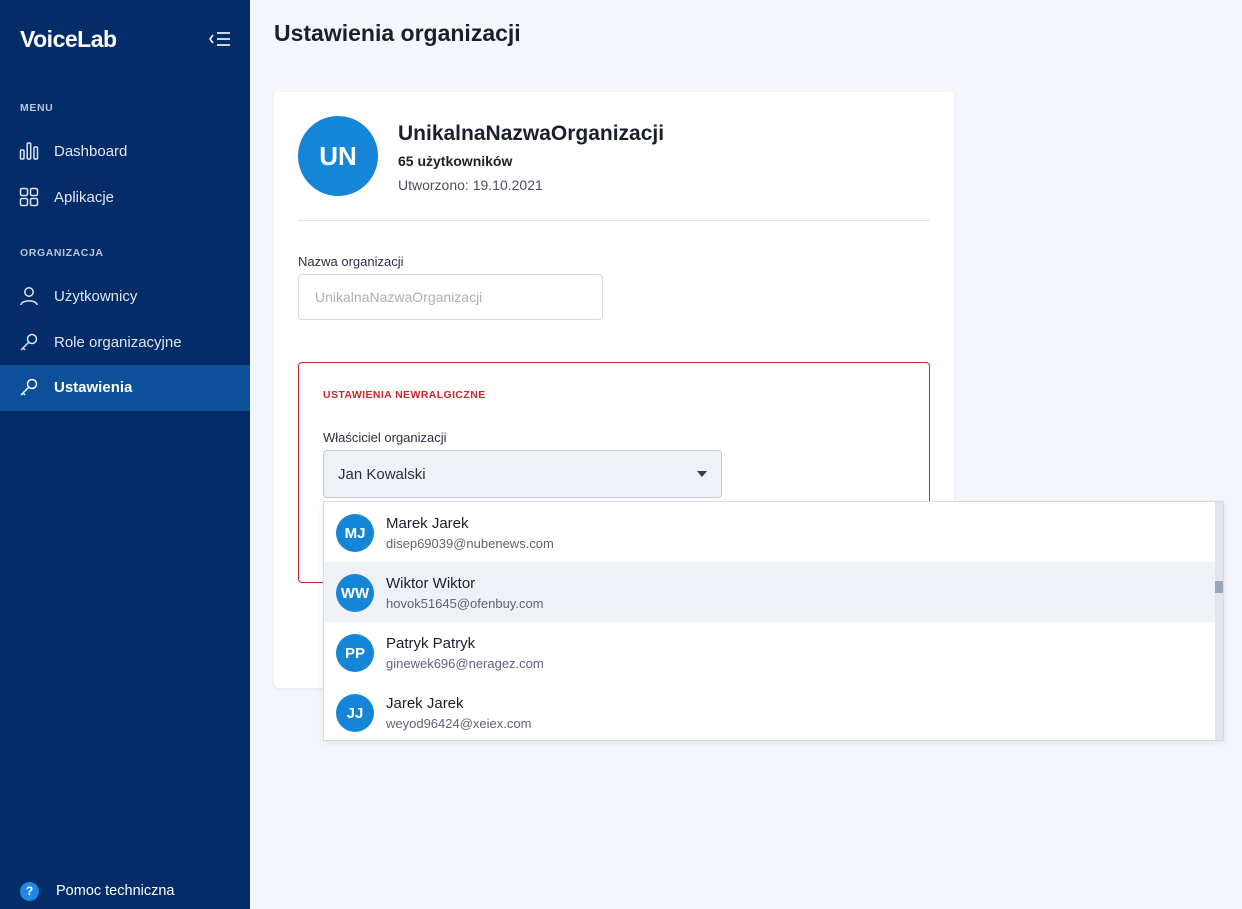 The image size is (1242, 909). Describe the element at coordinates (220, 39) in the screenshot. I see `collapse-sidebar-icon` at that location.